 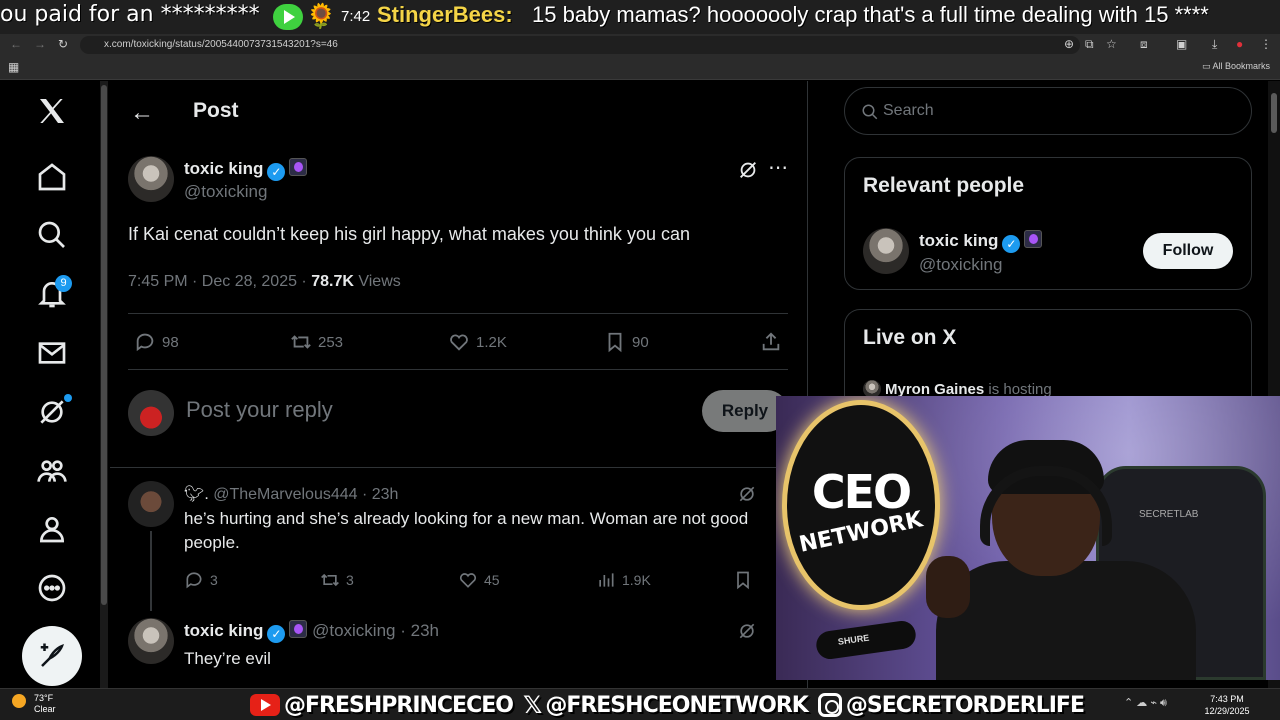 What do you see at coordinates (52, 529) in the screenshot?
I see `profile-person-icon` at bounding box center [52, 529].